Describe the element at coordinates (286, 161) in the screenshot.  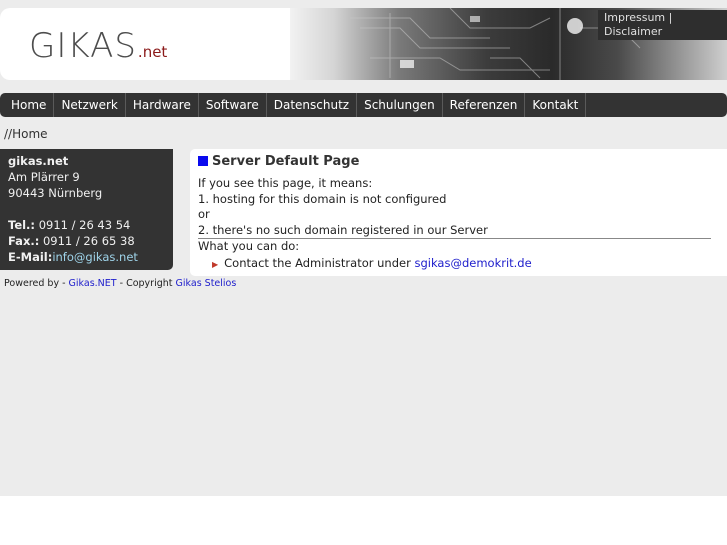
I see `page-title-text: Server Default Page` at that location.